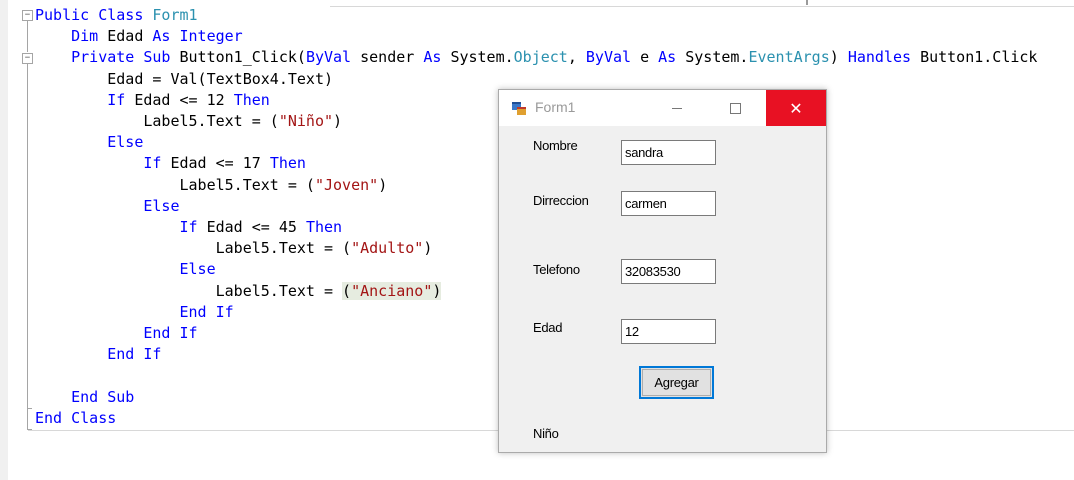 The image size is (1074, 480). What do you see at coordinates (392, 290) in the screenshot?
I see `code-token: "Anciano"` at bounding box center [392, 290].